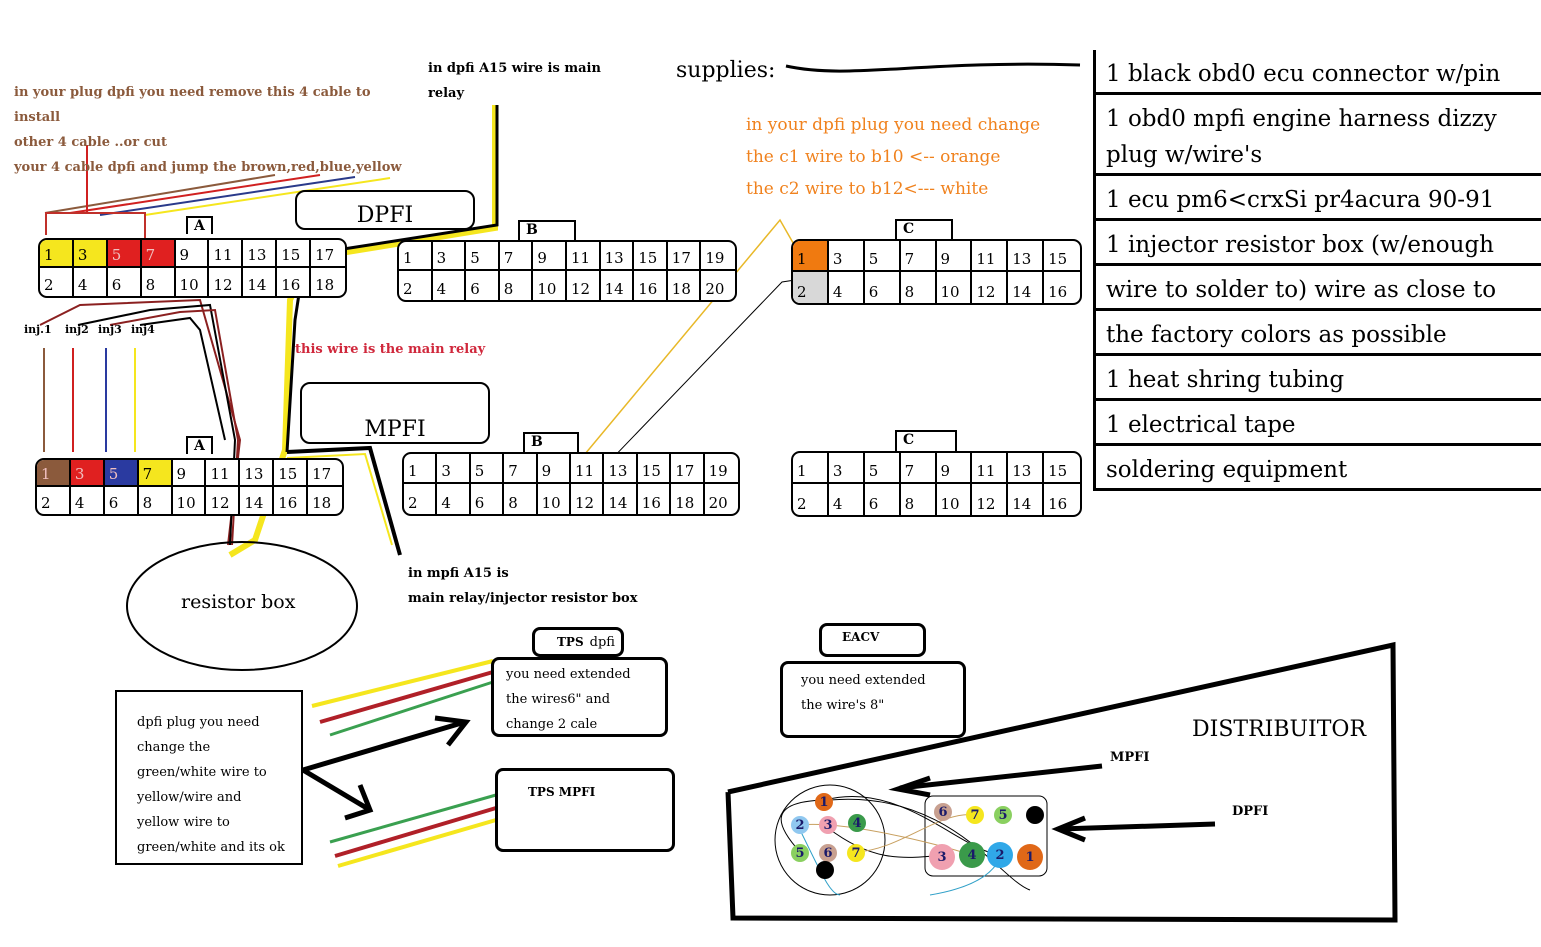 Image resolution: width=1541 pixels, height=947 pixels. What do you see at coordinates (189, 797) in the screenshot?
I see `note-line: yellow/wire and` at bounding box center [189, 797].